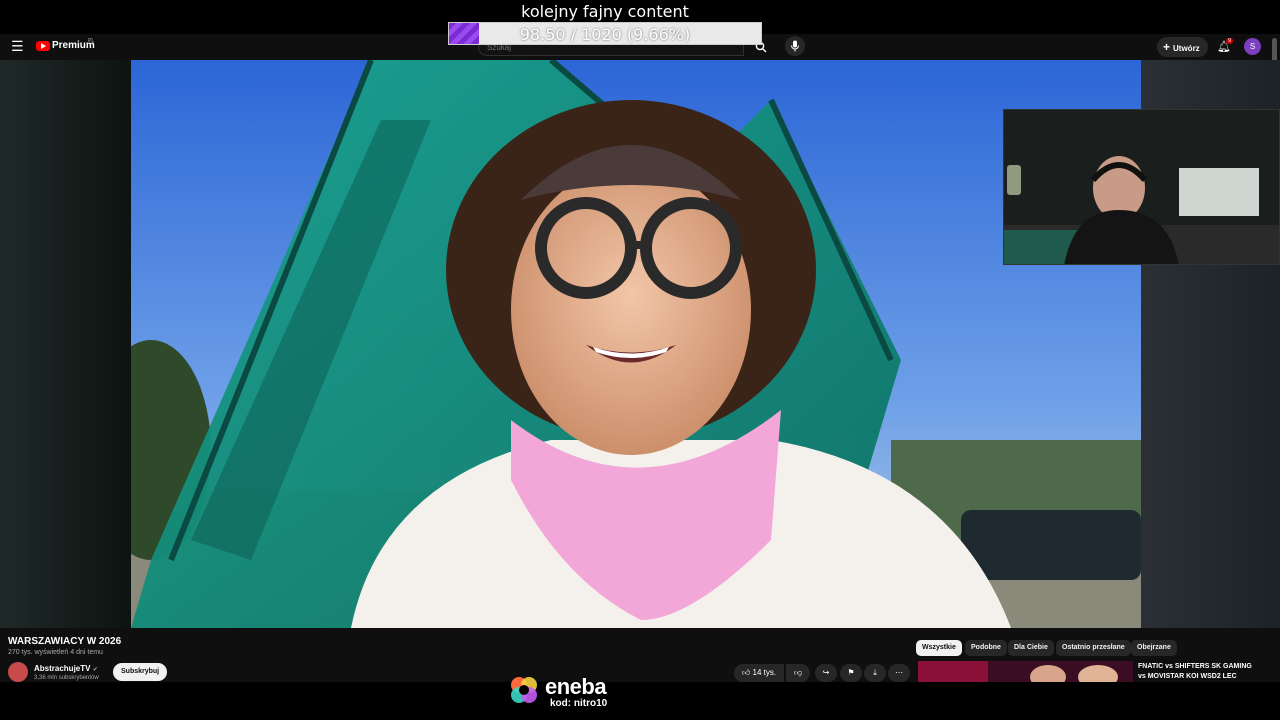  I want to click on thumbs-down-icon: 👎︎, so click(798, 672).